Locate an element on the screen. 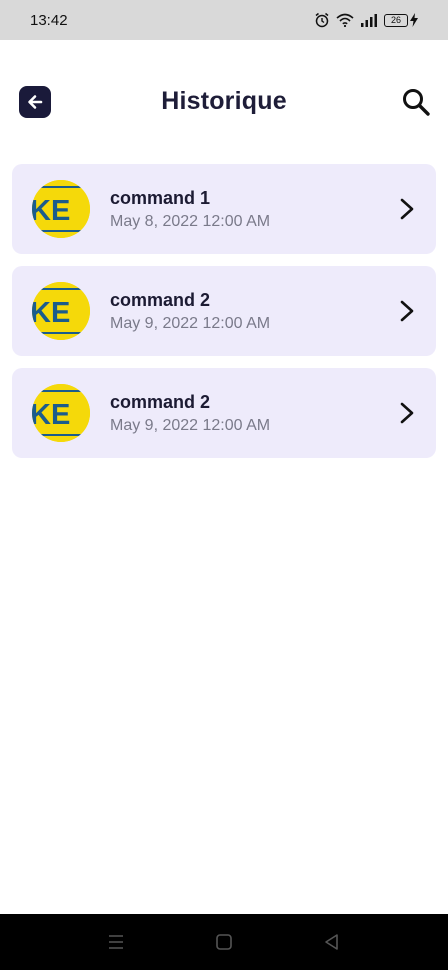 This screenshot has width=448, height=970. back-nav-icon is located at coordinates (332, 942).